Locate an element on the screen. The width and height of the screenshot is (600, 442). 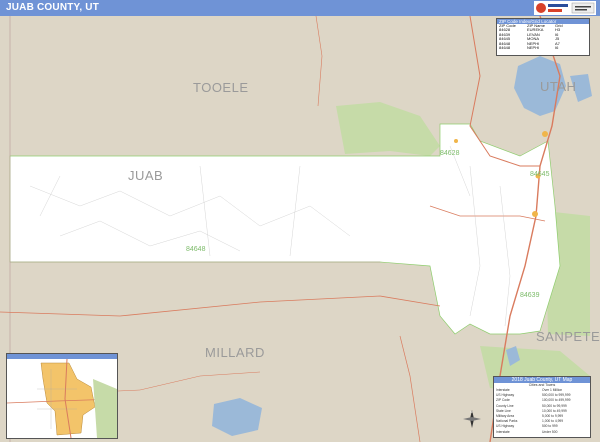
inset-map-detail is located at coordinates (62, 398).